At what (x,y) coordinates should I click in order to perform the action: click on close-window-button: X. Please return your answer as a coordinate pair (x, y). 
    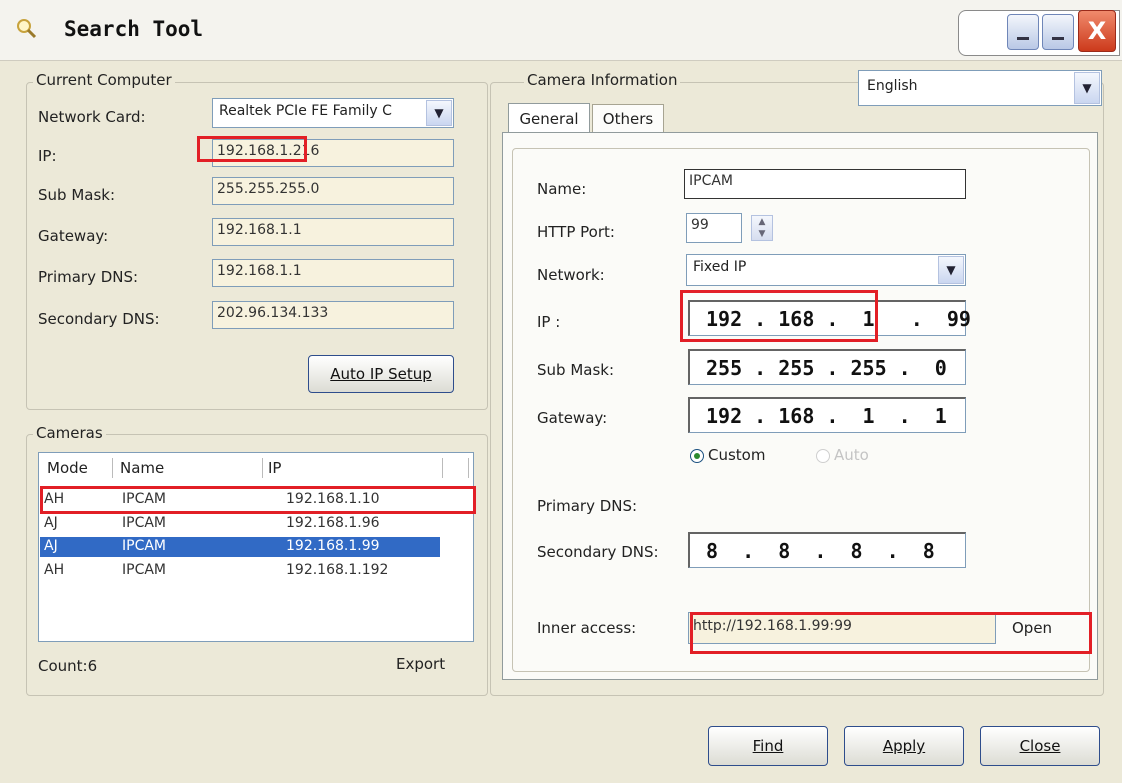
    Looking at the image, I should click on (1097, 31).